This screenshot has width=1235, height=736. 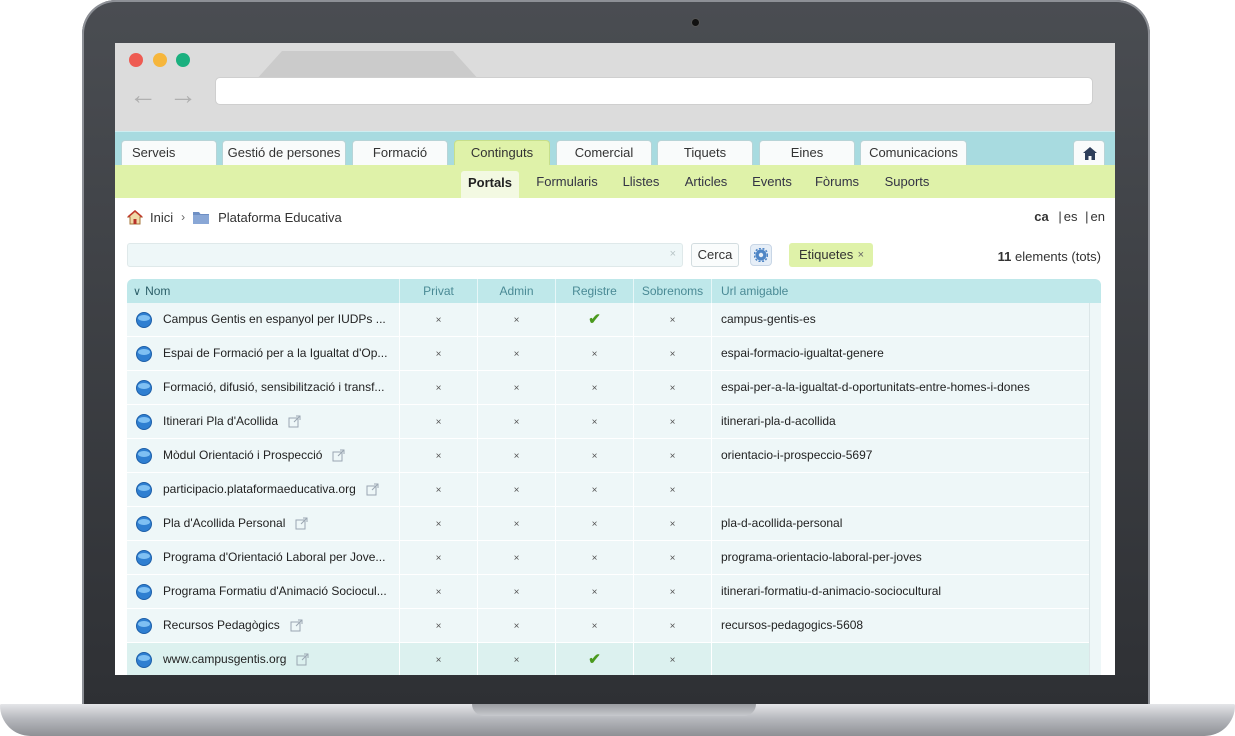 I want to click on cell-privat: ×, so click(x=438, y=524).